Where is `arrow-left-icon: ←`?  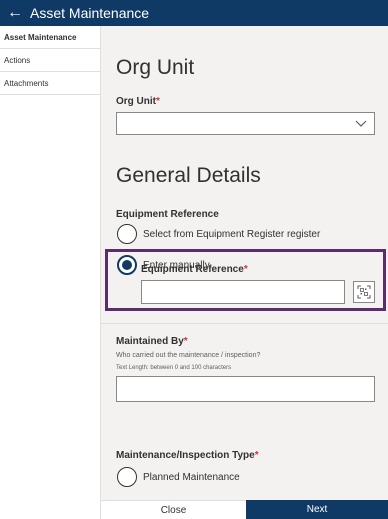
arrow-left-icon: ← is located at coordinates (15, 13).